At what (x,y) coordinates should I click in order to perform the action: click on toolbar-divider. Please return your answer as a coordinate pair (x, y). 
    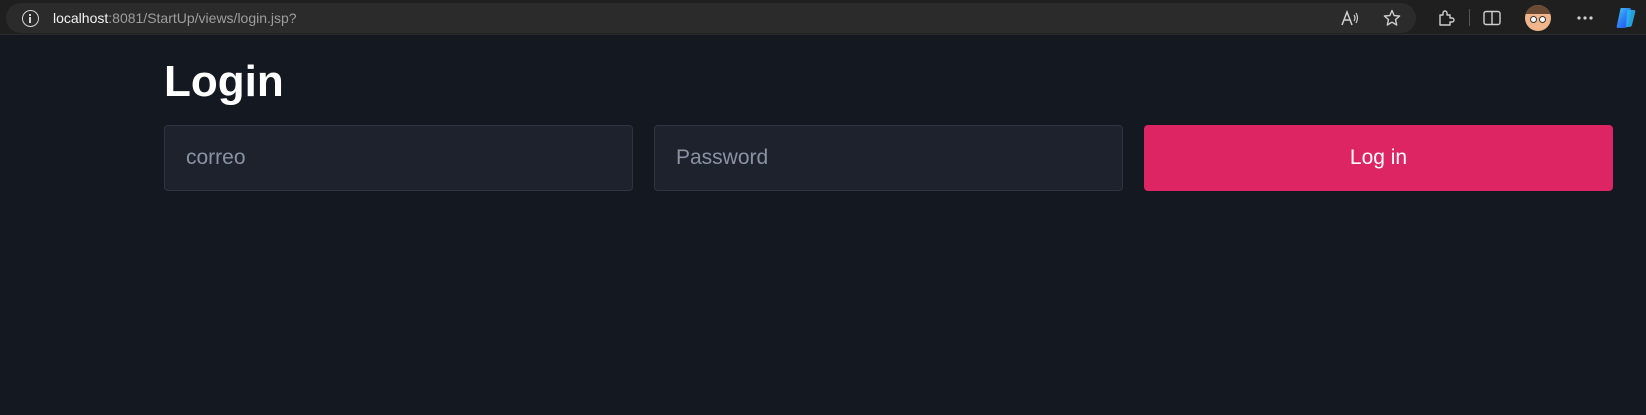
    Looking at the image, I should click on (1469, 17).